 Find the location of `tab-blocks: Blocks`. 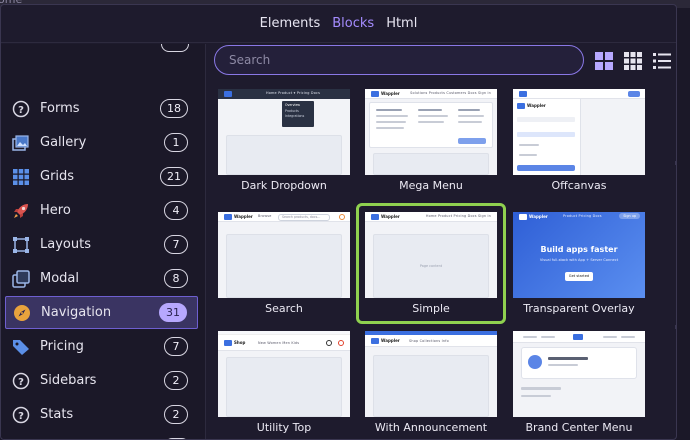

tab-blocks: Blocks is located at coordinates (353, 23).